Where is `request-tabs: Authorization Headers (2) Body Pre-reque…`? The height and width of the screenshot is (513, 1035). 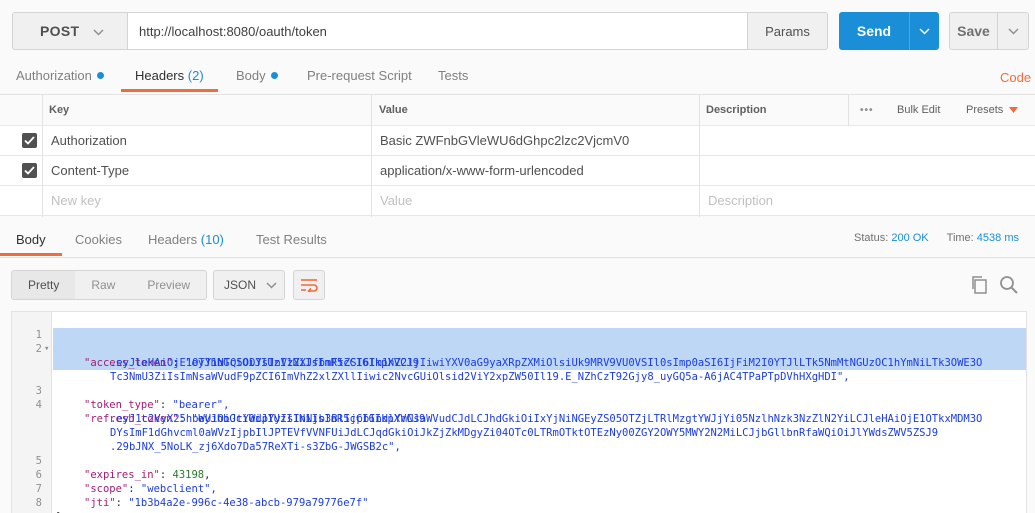
request-tabs: Authorization Headers (2) Body Pre-reque… is located at coordinates (517, 78).